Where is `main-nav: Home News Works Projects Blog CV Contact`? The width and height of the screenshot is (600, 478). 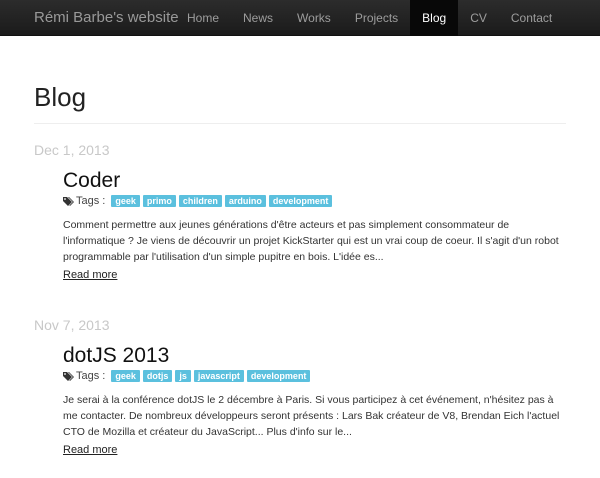 main-nav: Home News Works Projects Blog CV Contact is located at coordinates (369, 18).